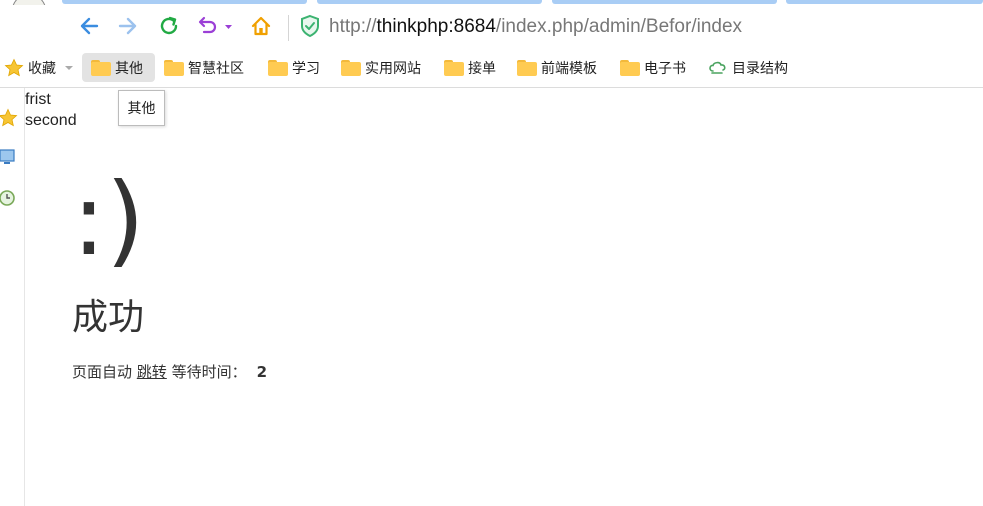 Image resolution: width=983 pixels, height=506 pixels. I want to click on bookmark-folder-useful-sites: 实用网站, so click(381, 67).